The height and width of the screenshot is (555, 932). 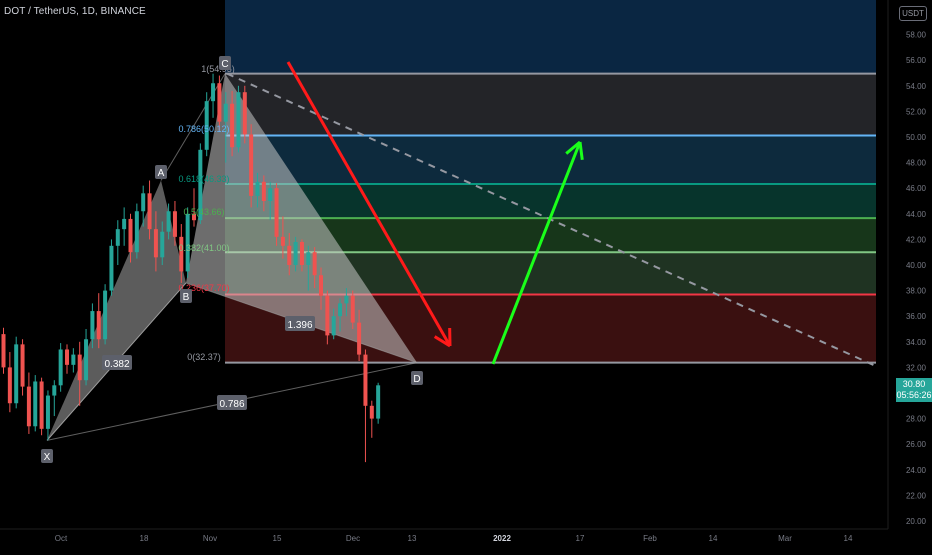 What do you see at coordinates (916, 239) in the screenshot?
I see `y-tick-label: 42.00` at bounding box center [916, 239].